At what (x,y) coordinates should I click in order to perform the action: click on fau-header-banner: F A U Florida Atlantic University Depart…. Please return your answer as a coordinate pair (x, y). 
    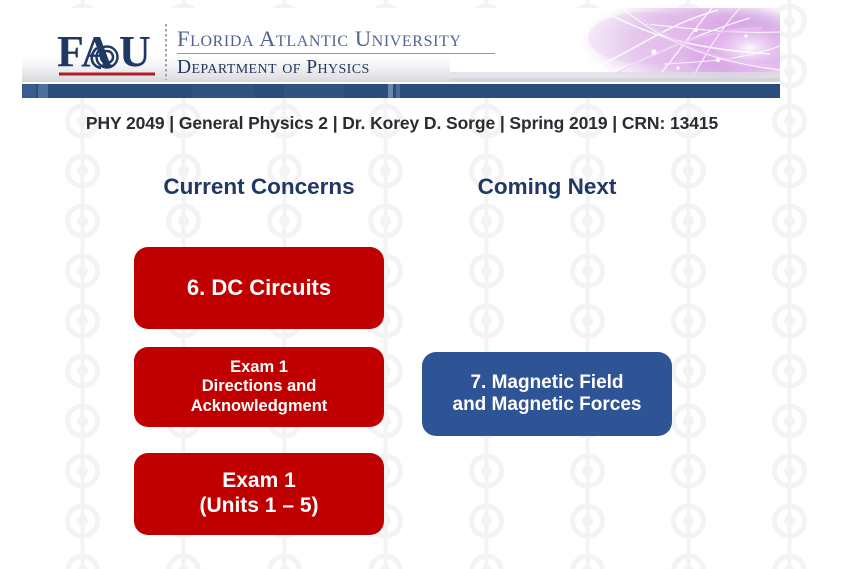
    Looking at the image, I should click on (401, 53).